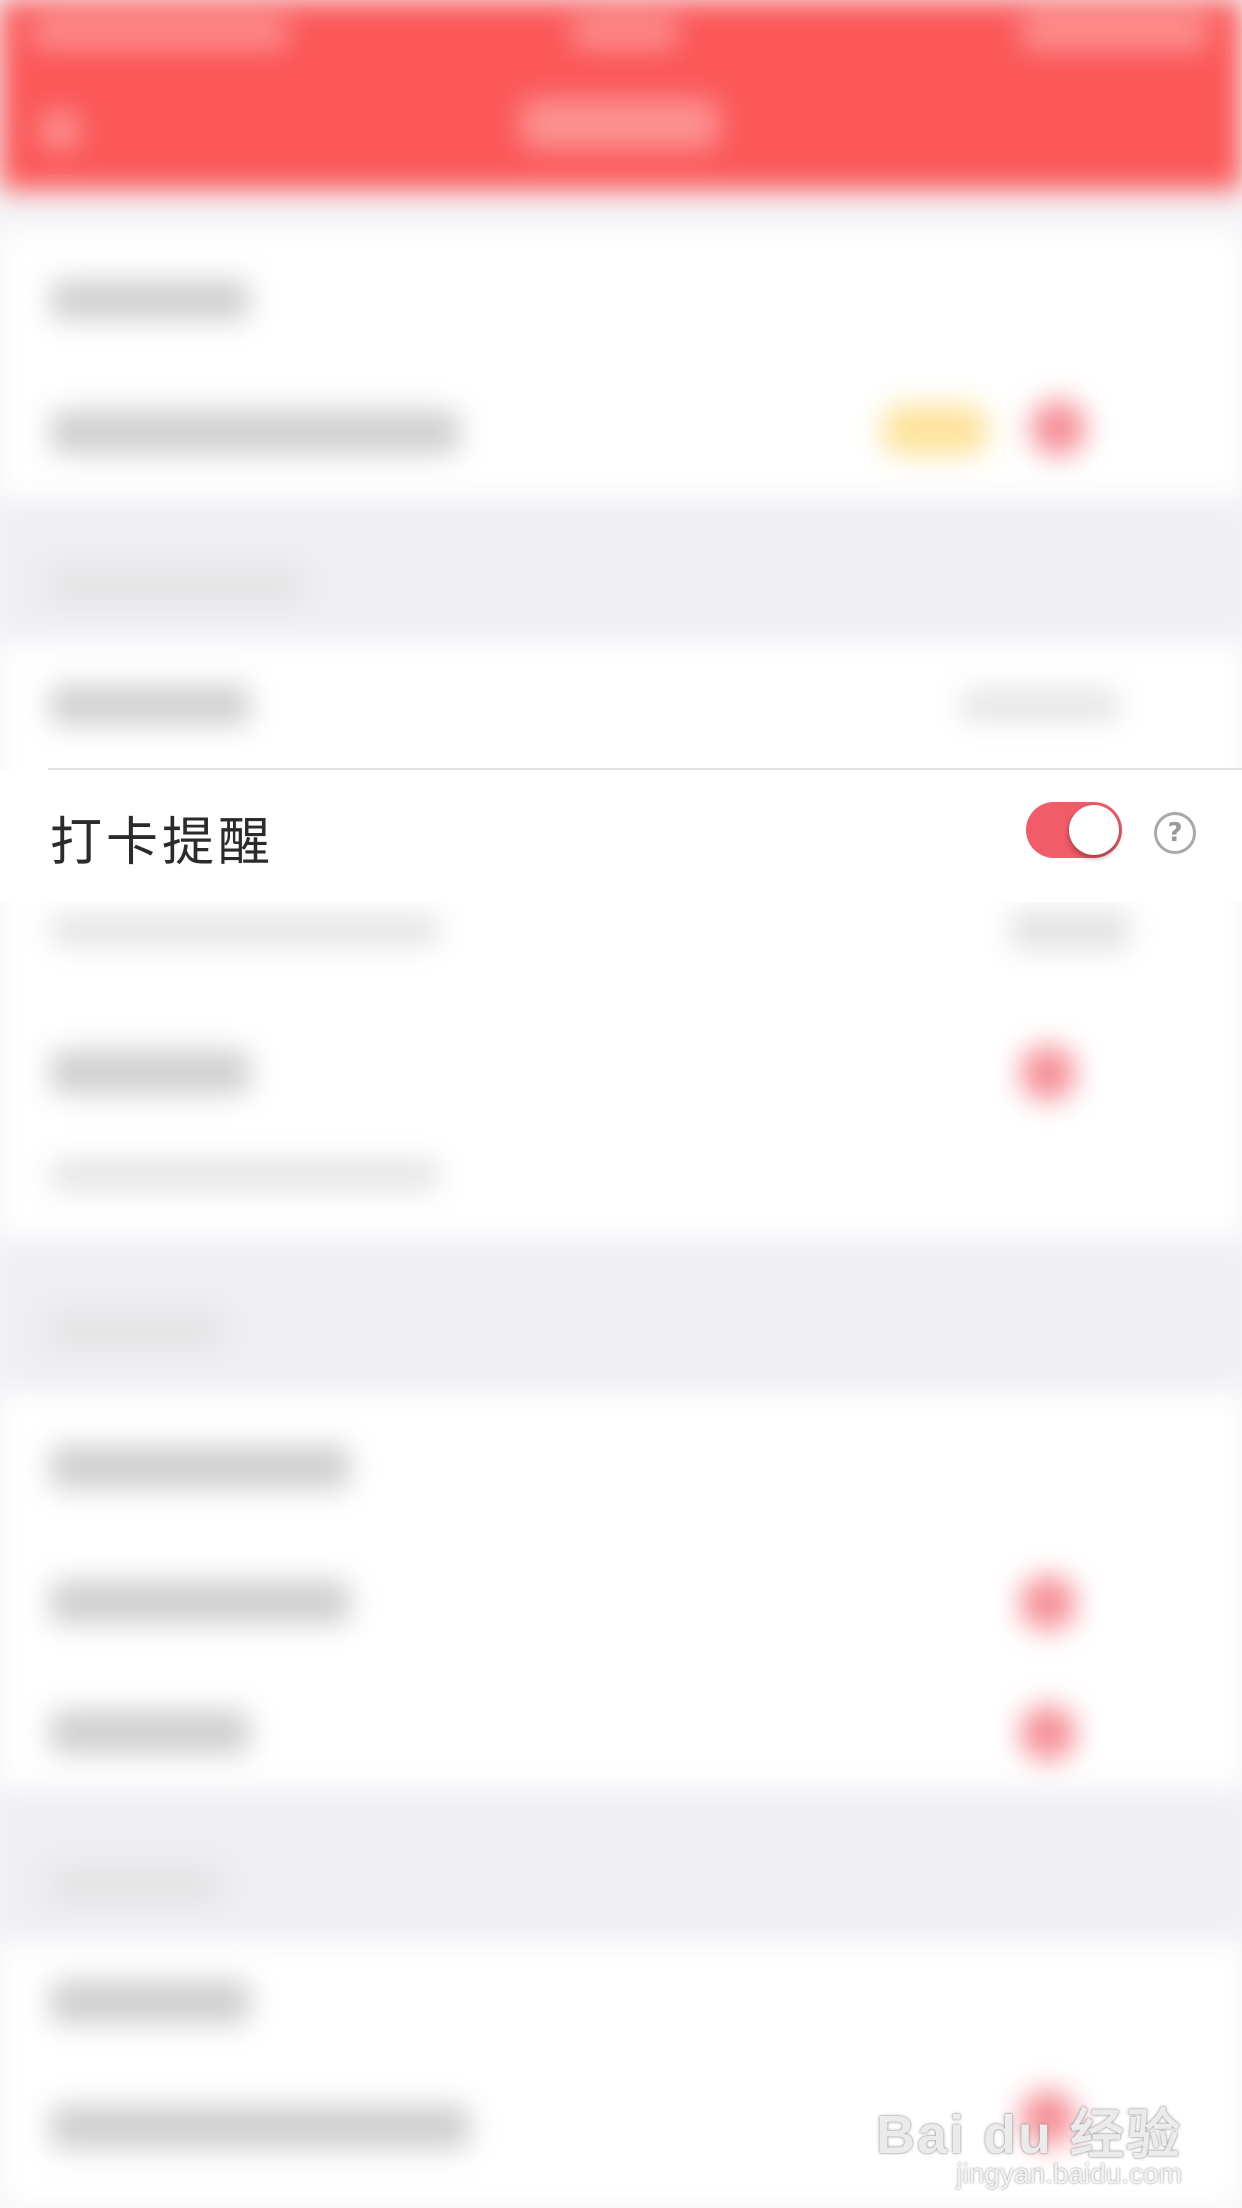  I want to click on row-7-dot, so click(1048, 1603).